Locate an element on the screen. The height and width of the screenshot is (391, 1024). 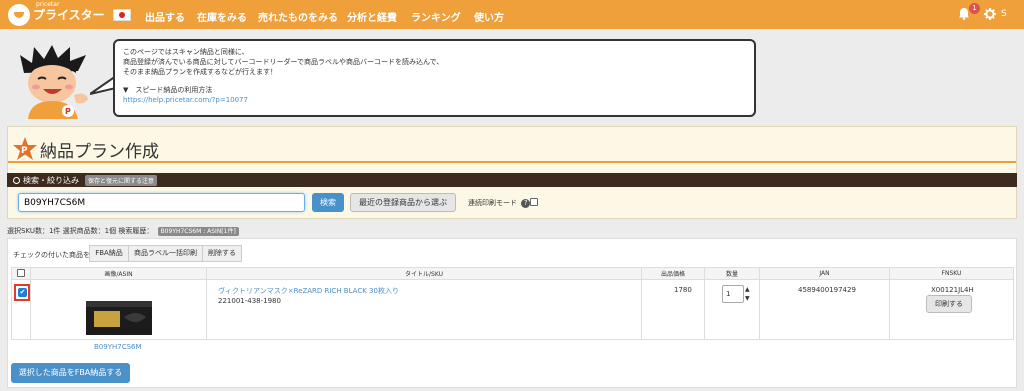
selection-stats-text: 選択SKU数：1件 選択商品数：1個 検索履歴： is located at coordinates (80, 231).